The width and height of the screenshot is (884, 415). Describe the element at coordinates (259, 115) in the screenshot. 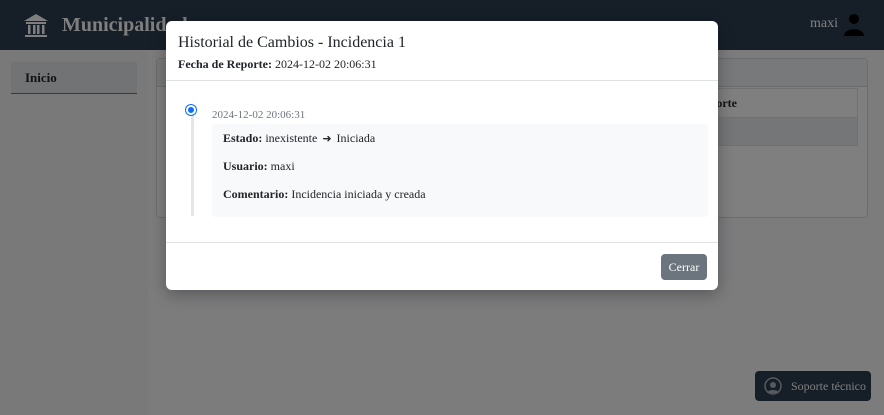

I see `timeline-date: 2024-12-02 20:06:31` at that location.